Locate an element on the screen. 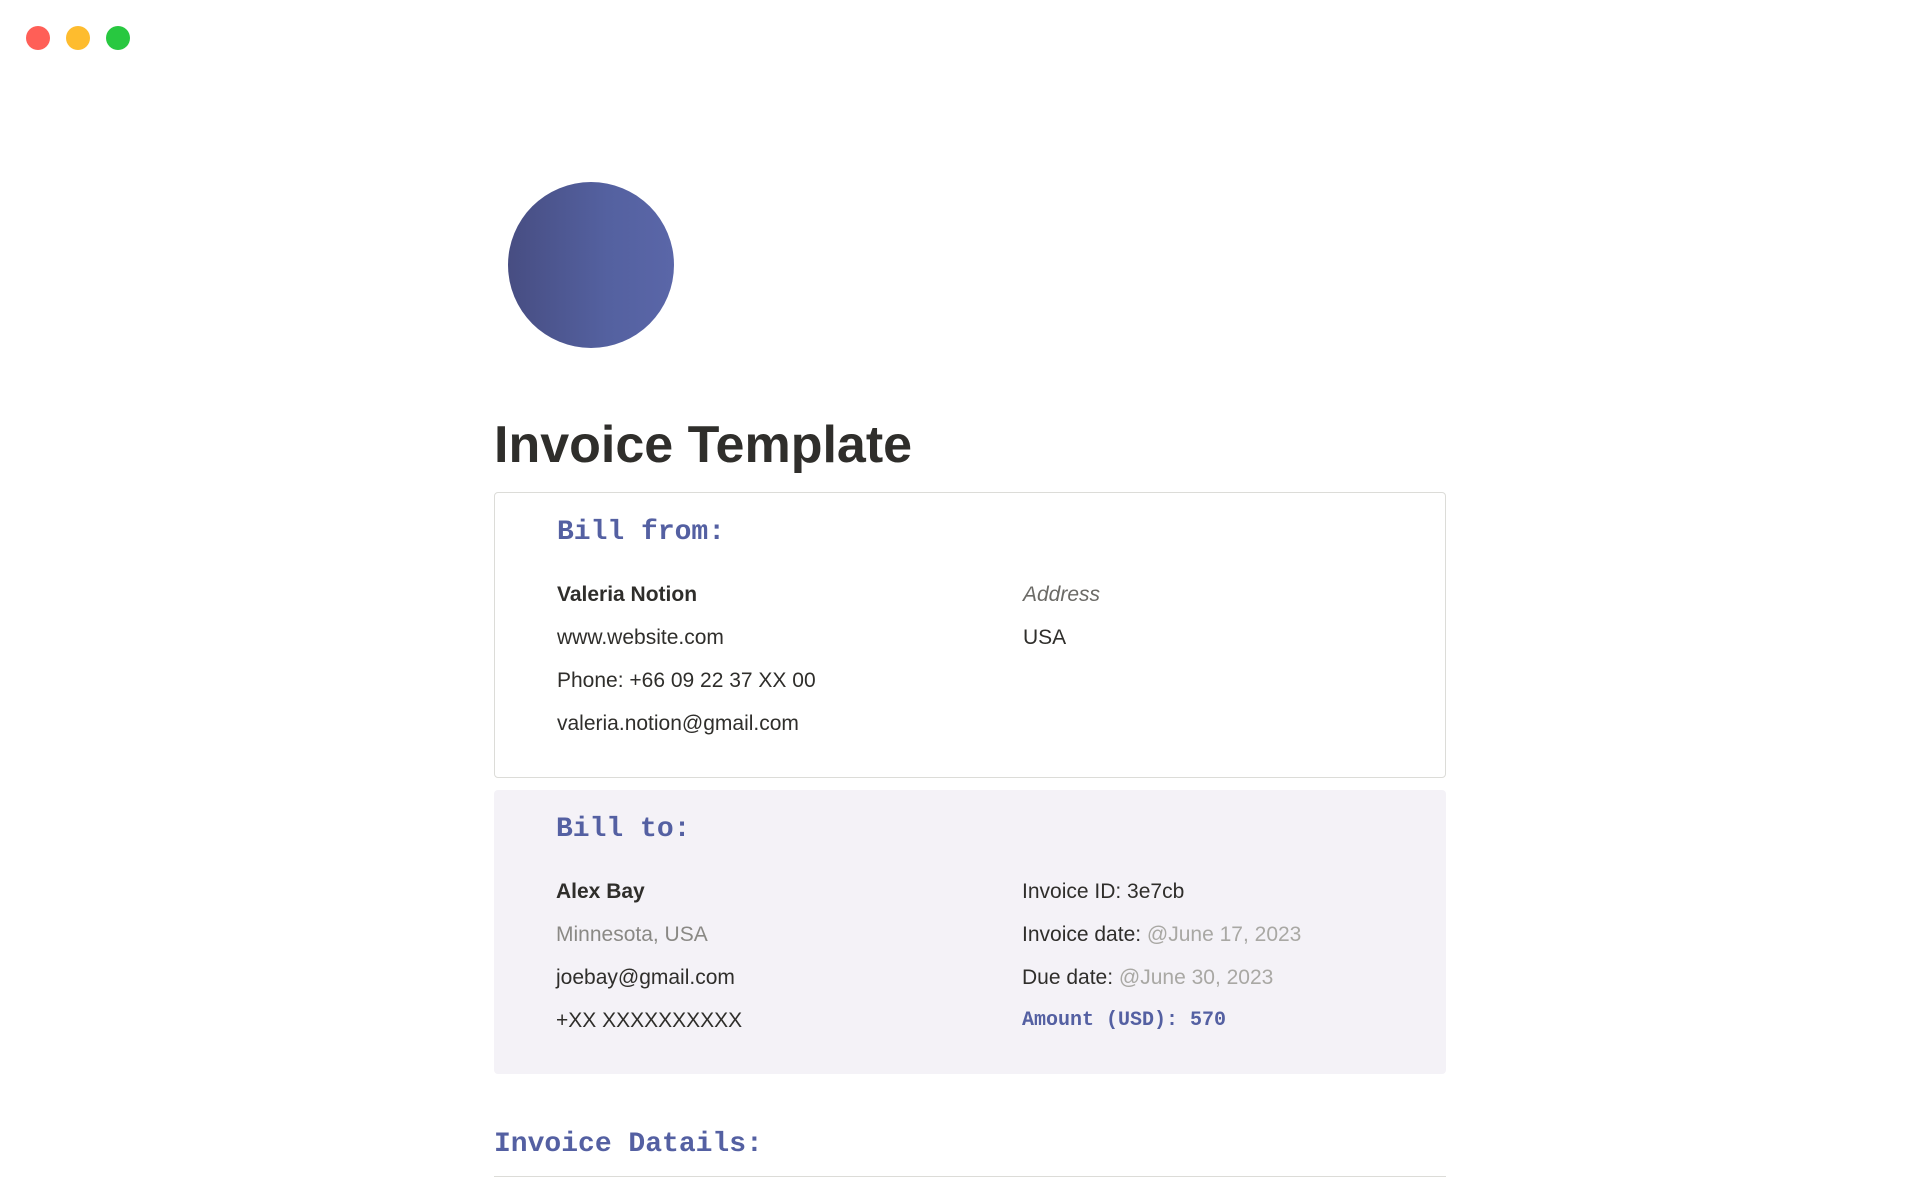 This screenshot has height=1200, width=1920. client-phone: +XX XXXXXXXXXX is located at coordinates (649, 1020).